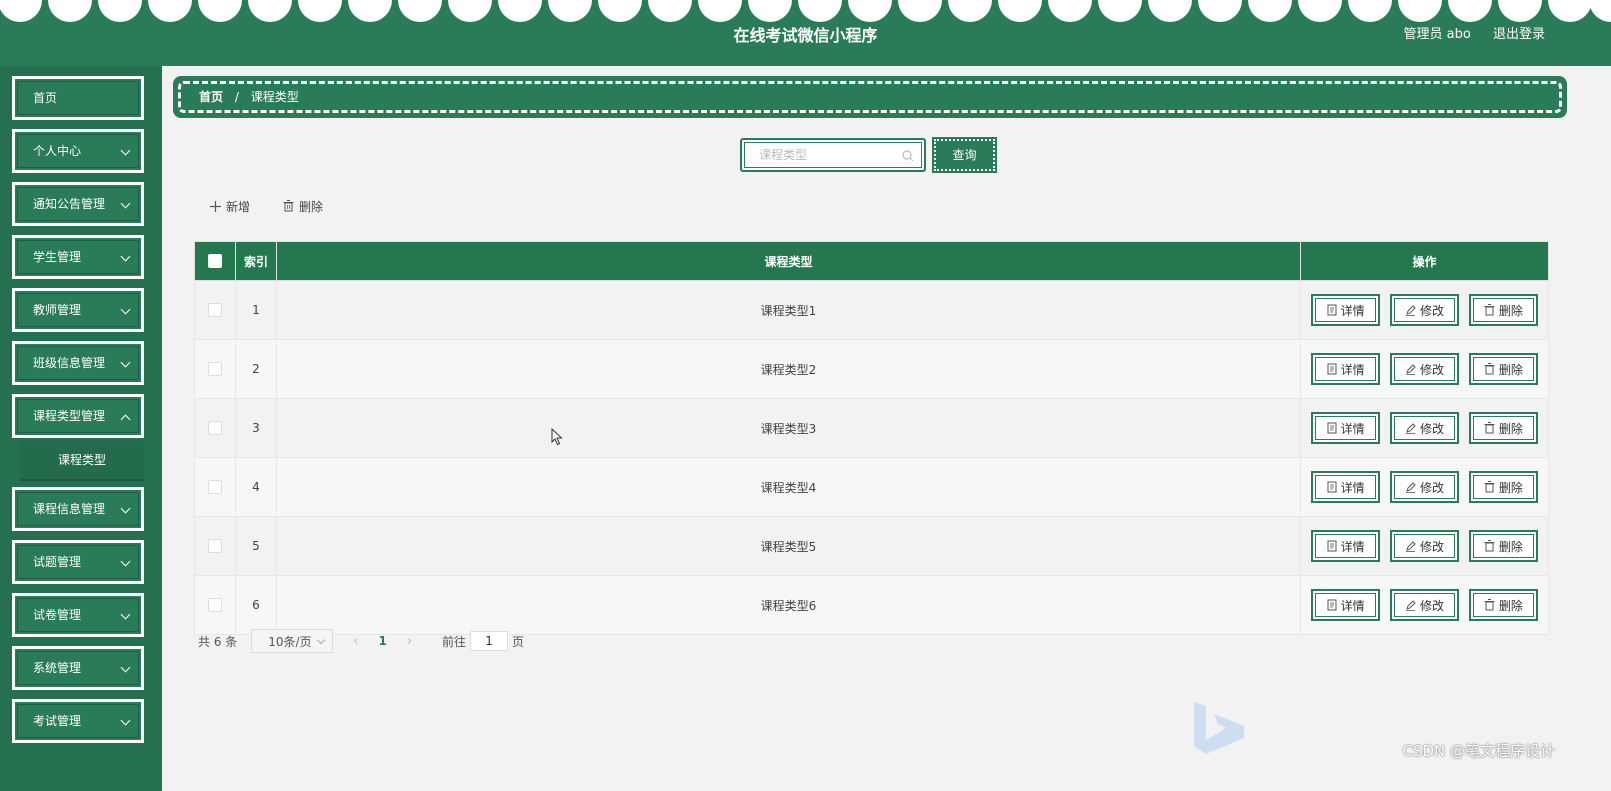 Image resolution: width=1611 pixels, height=791 pixels. I want to click on sidebar-item-teachers: 教师管理, so click(78, 310).